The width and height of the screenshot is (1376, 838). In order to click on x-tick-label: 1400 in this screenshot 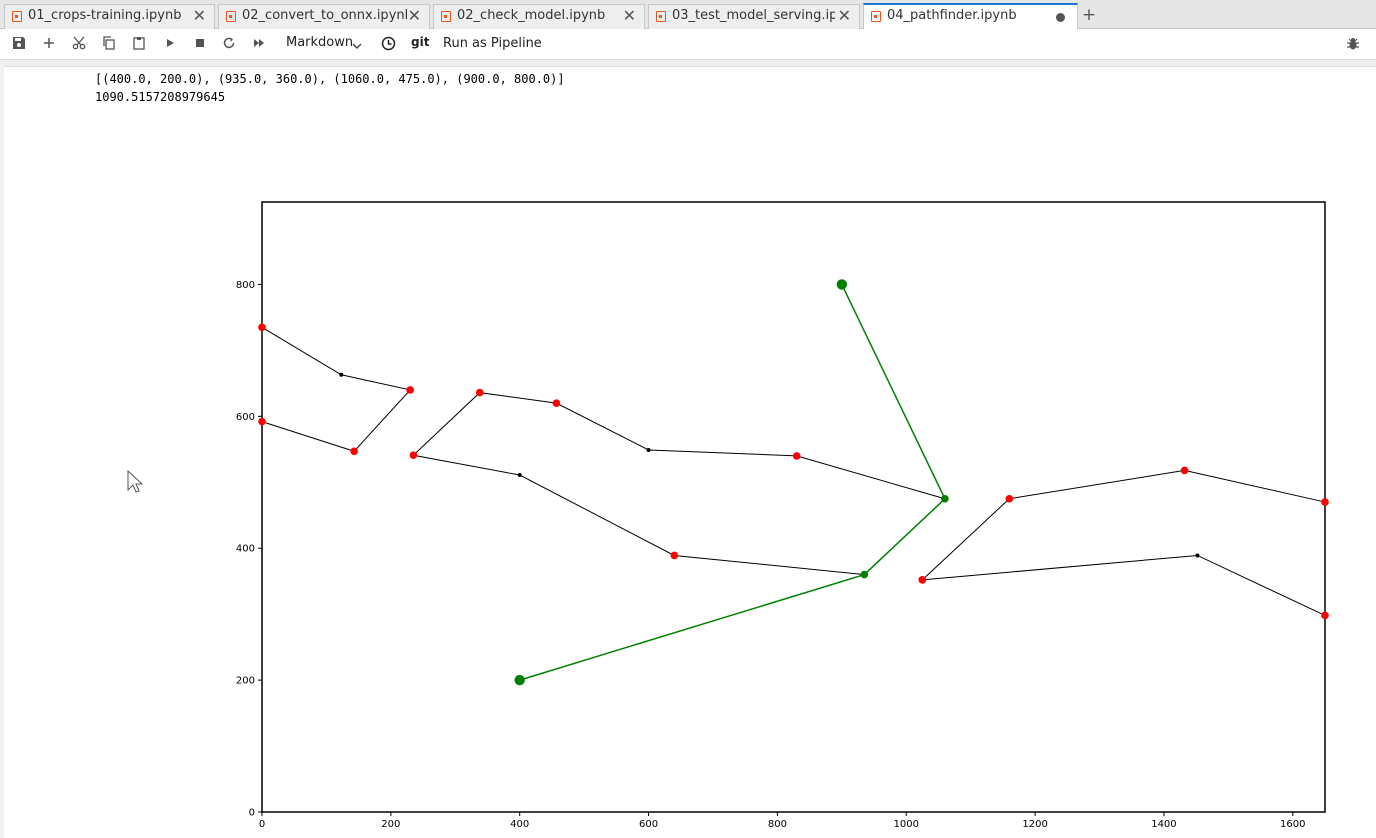, I will do `click(1163, 824)`.